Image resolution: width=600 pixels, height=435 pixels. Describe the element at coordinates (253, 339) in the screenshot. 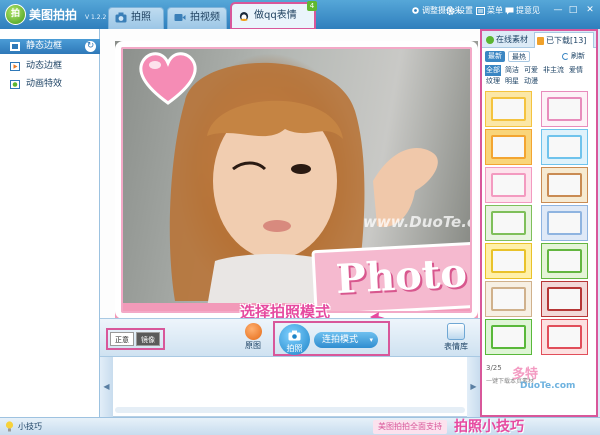

I see `original-image-button: 原图` at that location.